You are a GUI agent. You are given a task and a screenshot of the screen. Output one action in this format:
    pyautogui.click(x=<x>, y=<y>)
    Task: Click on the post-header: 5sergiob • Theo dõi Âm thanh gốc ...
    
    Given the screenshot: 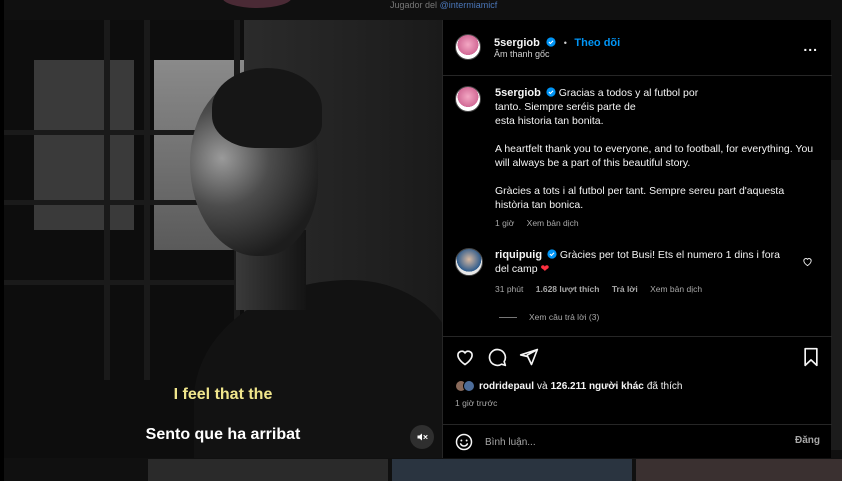 What is the action you would take?
    pyautogui.click(x=637, y=48)
    